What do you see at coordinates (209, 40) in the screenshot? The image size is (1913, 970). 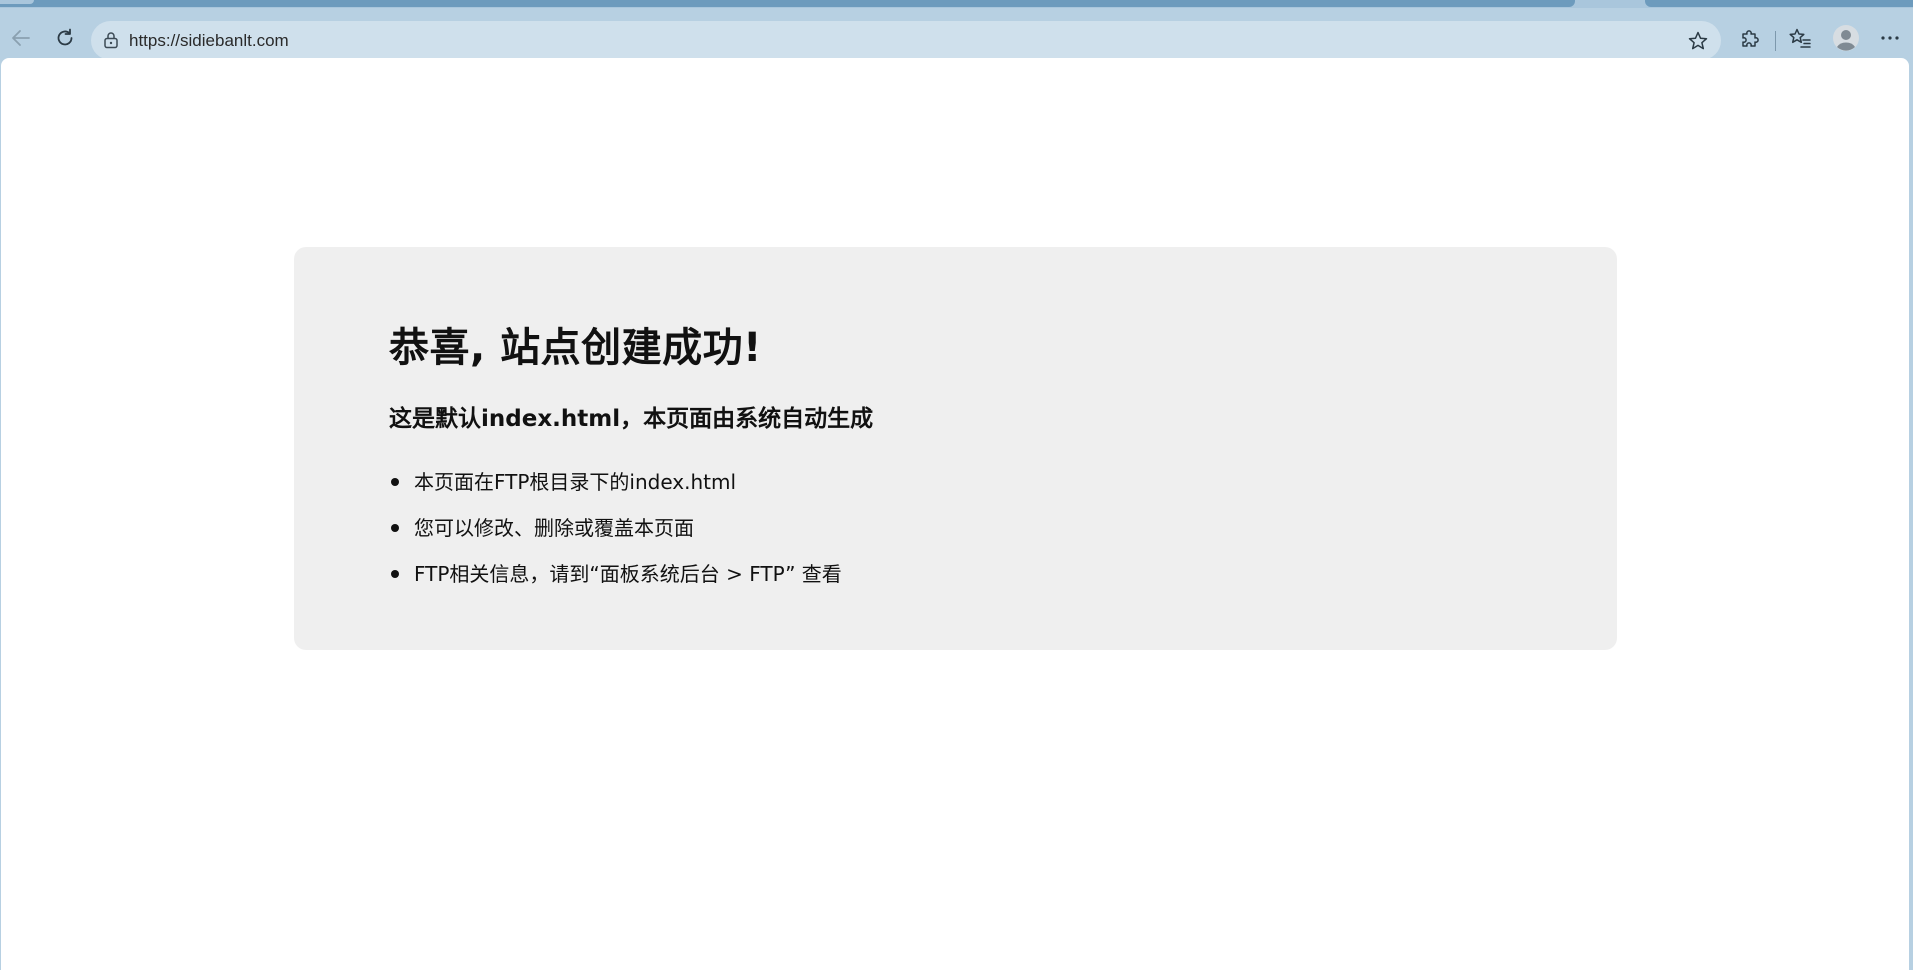 I see `url-text: https://sidiebanlt.com` at bounding box center [209, 40].